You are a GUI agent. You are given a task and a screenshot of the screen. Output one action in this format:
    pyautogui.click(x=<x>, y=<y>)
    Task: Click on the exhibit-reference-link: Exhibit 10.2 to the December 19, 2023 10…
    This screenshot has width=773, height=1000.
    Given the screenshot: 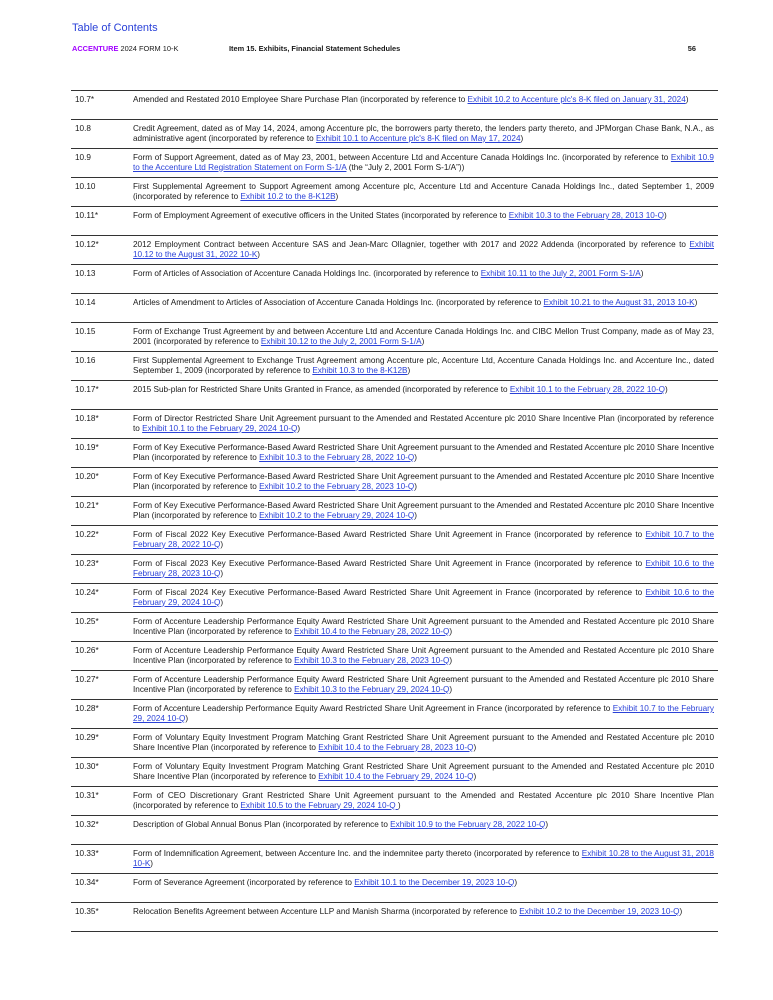 What is the action you would take?
    pyautogui.click(x=599, y=911)
    